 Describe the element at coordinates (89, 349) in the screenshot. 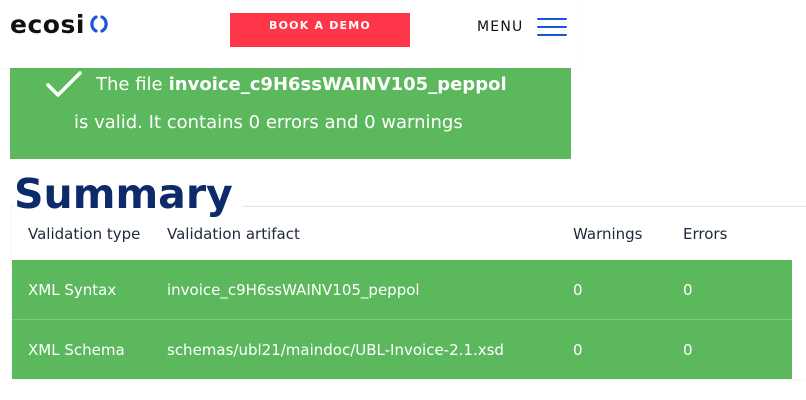

I see `cell-validation-type: XML Schema` at that location.